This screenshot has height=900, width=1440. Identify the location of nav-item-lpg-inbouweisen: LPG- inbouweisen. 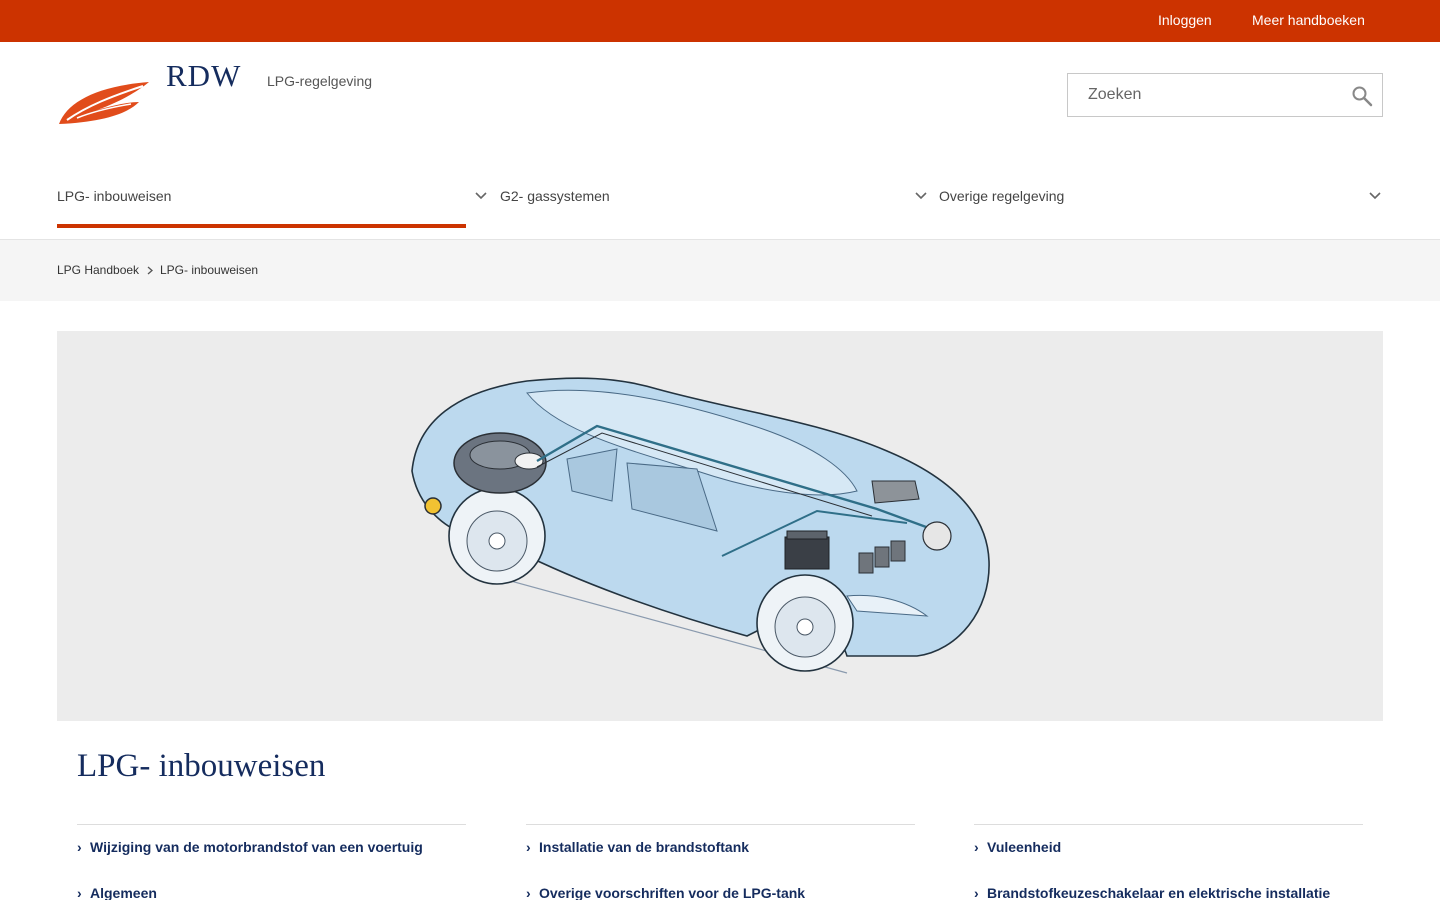
(261, 194).